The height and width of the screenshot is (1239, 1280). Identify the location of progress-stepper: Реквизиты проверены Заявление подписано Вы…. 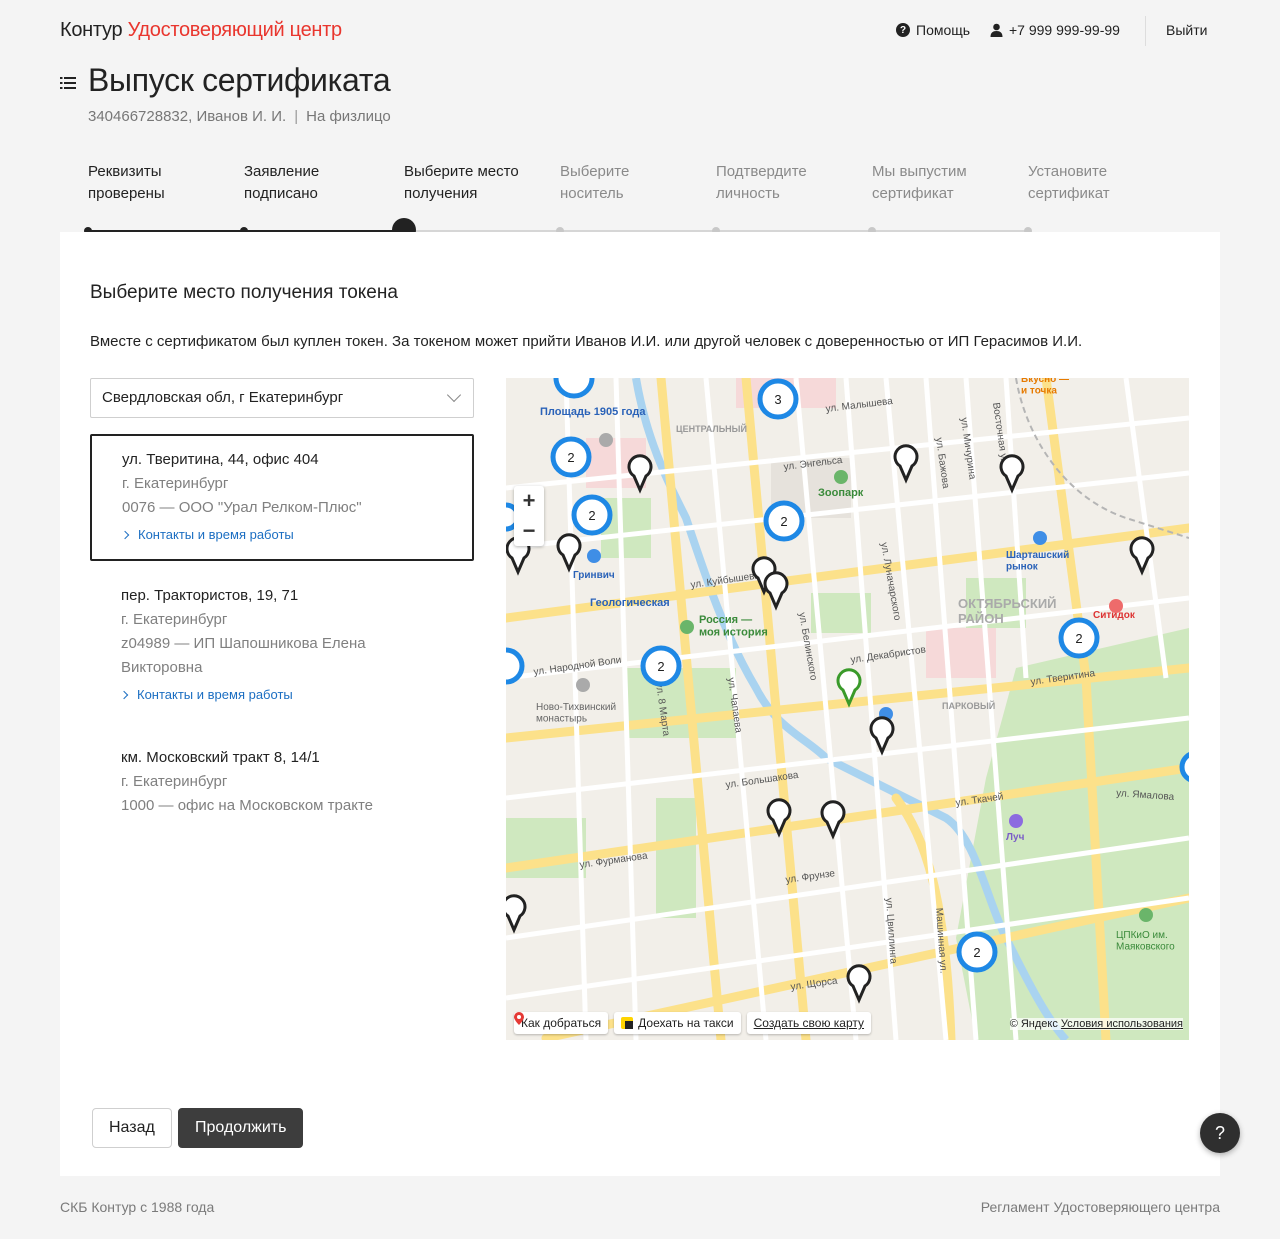
(616, 201).